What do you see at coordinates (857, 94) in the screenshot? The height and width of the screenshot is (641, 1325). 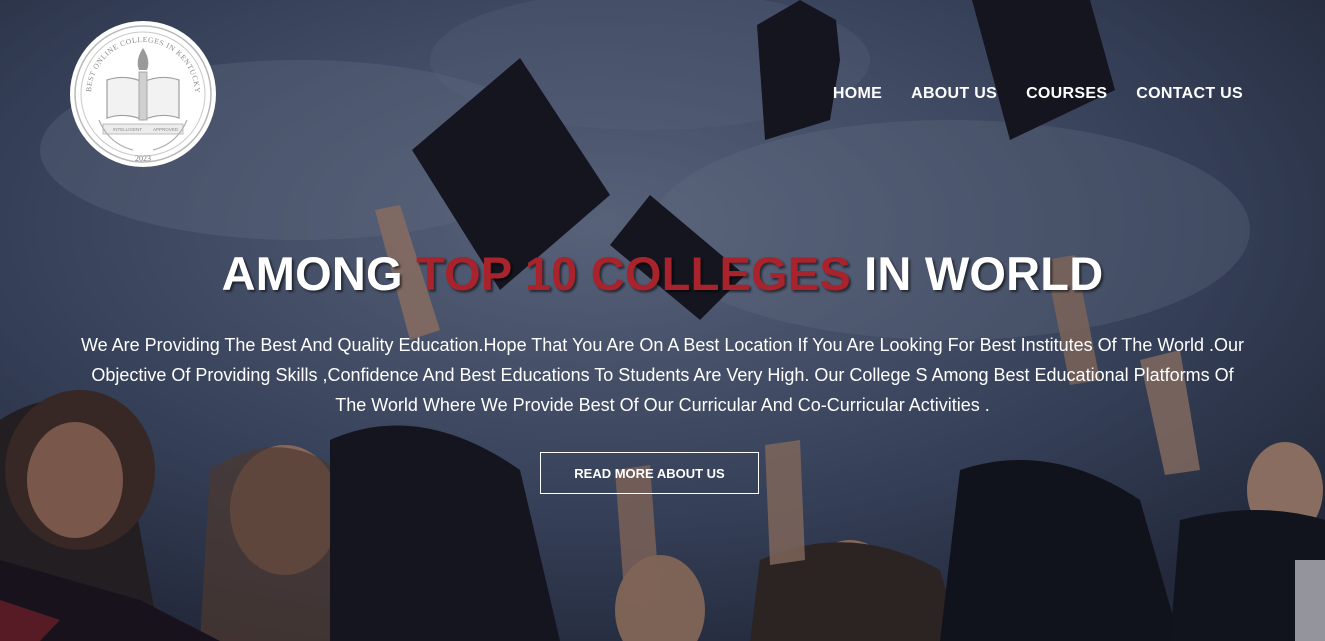 I see `nav-item-home: HOME` at bounding box center [857, 94].